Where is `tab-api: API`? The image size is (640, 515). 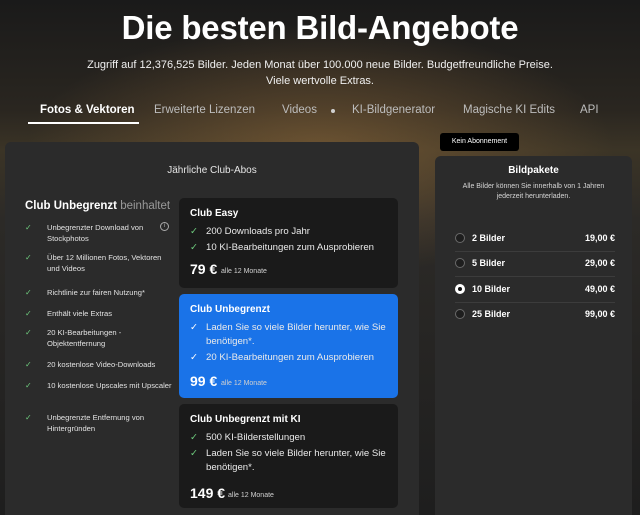
tab-api: API is located at coordinates (589, 110).